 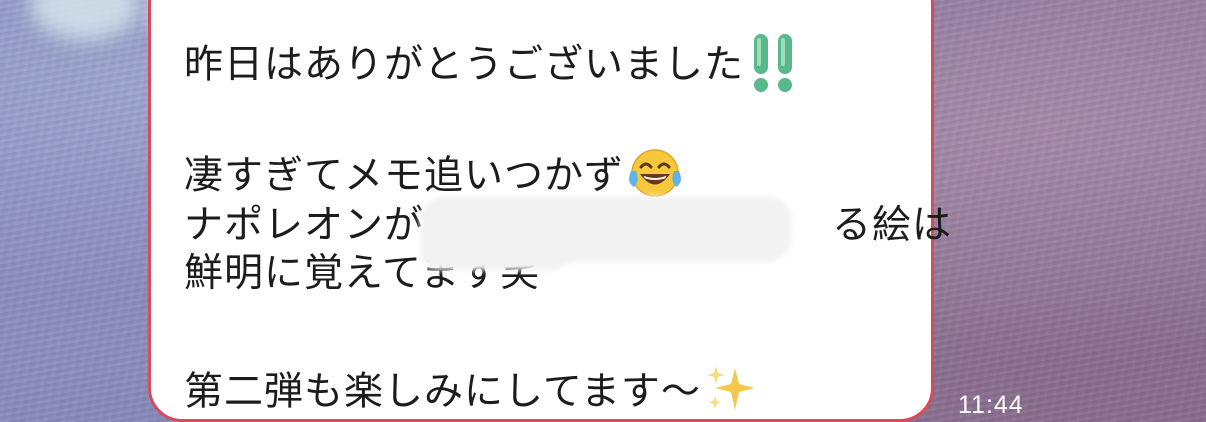 What do you see at coordinates (85, 20) in the screenshot?
I see `avatar` at bounding box center [85, 20].